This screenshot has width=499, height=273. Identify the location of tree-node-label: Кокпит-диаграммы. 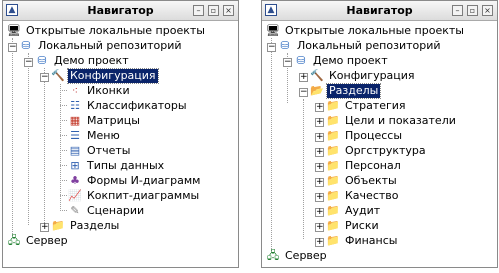
(143, 195).